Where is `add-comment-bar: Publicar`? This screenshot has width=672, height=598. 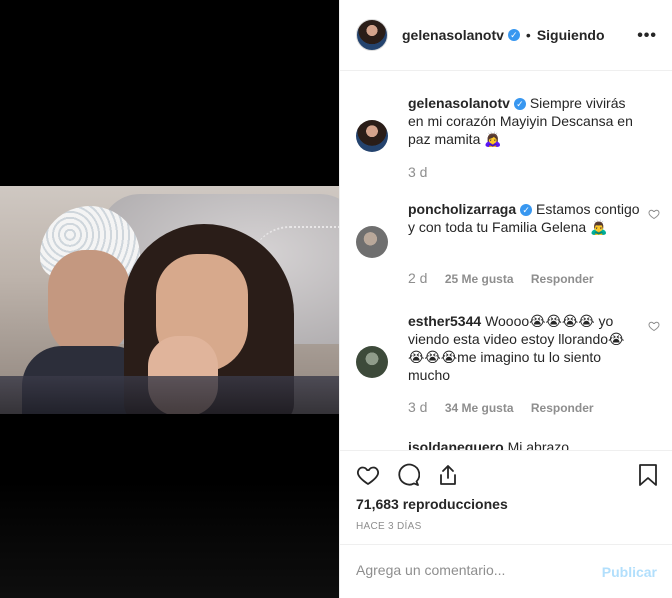
add-comment-bar: Publicar is located at coordinates (506, 571).